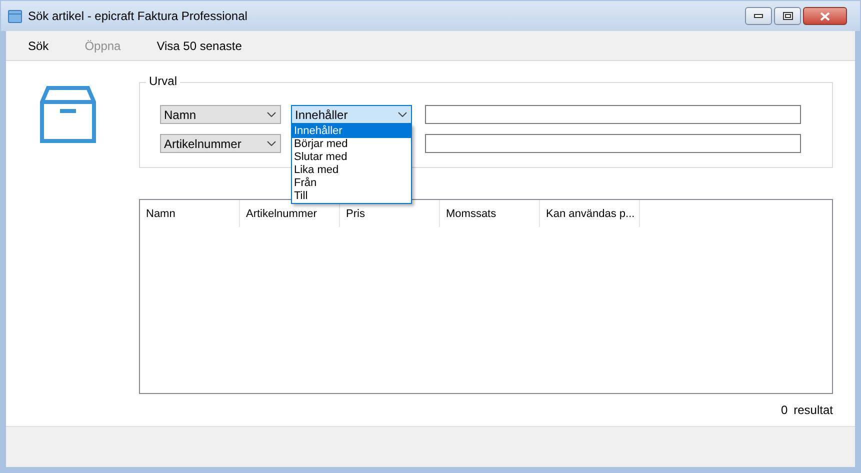 The height and width of the screenshot is (473, 861). Describe the element at coordinates (490, 213) in the screenshot. I see `column-header: Momssats` at that location.